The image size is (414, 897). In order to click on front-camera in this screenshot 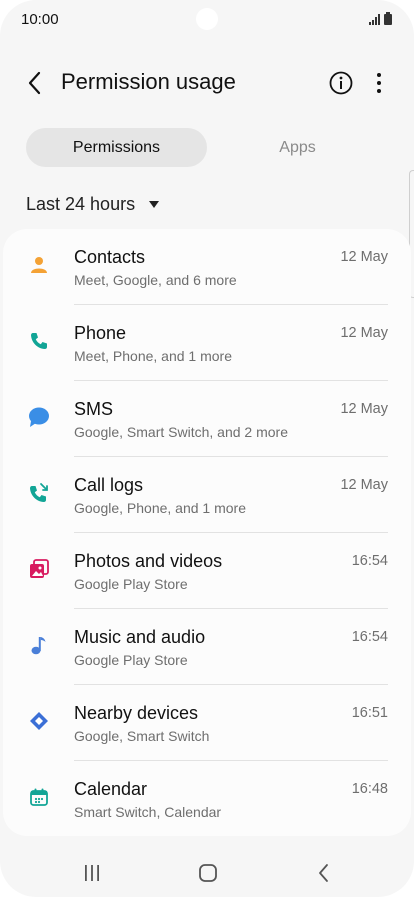, I will do `click(207, 19)`.